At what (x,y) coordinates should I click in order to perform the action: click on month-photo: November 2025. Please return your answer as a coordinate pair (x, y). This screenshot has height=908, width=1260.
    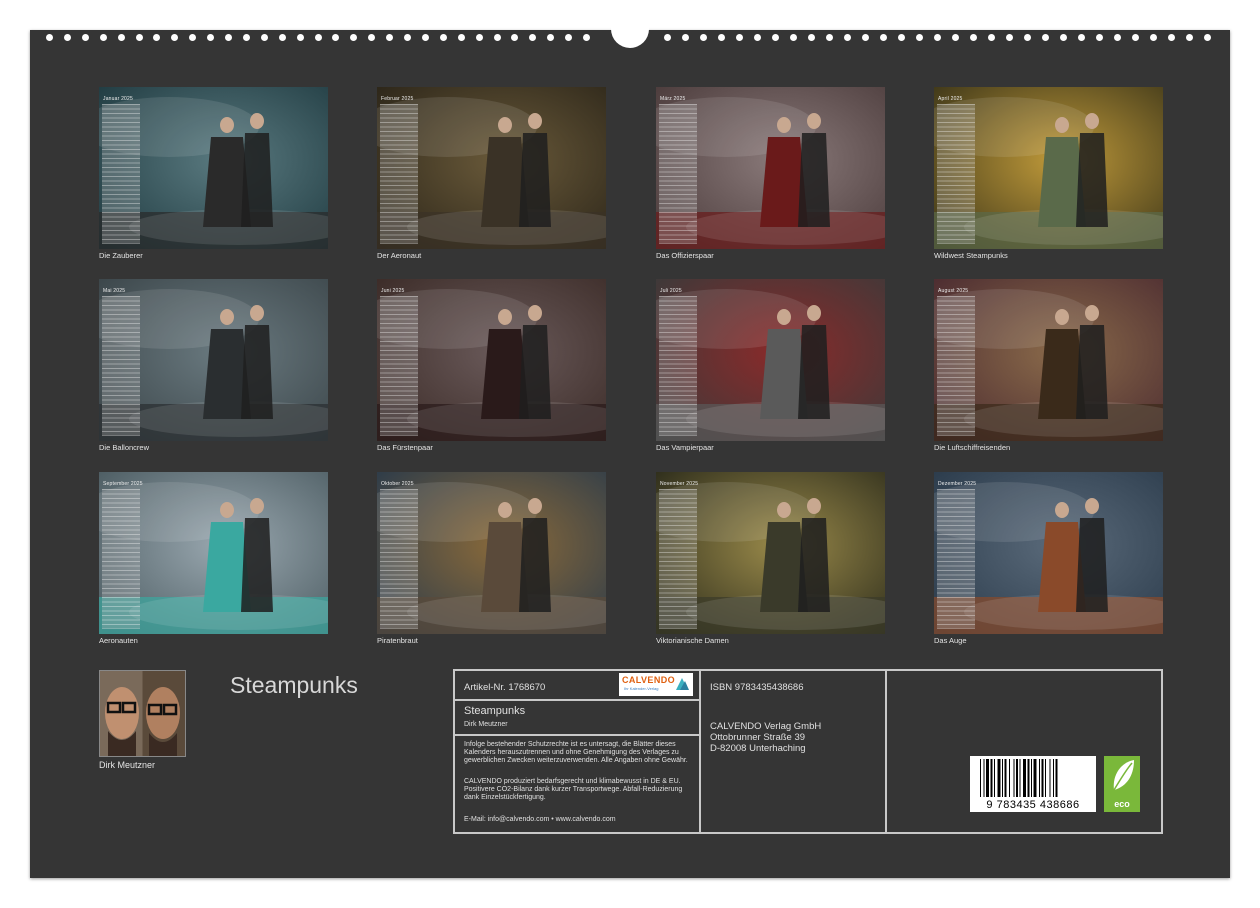
    Looking at the image, I should click on (770, 553).